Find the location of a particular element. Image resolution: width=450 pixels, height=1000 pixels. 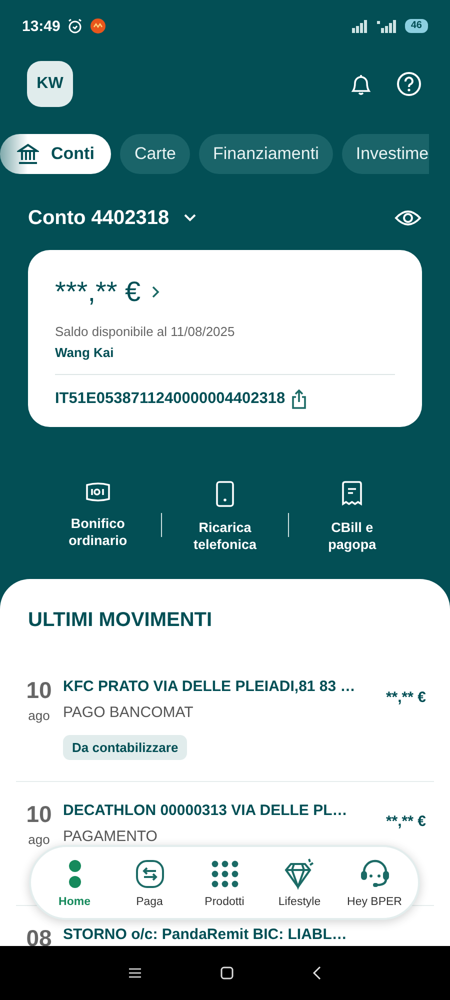

status-time: 13:49 is located at coordinates (41, 26).